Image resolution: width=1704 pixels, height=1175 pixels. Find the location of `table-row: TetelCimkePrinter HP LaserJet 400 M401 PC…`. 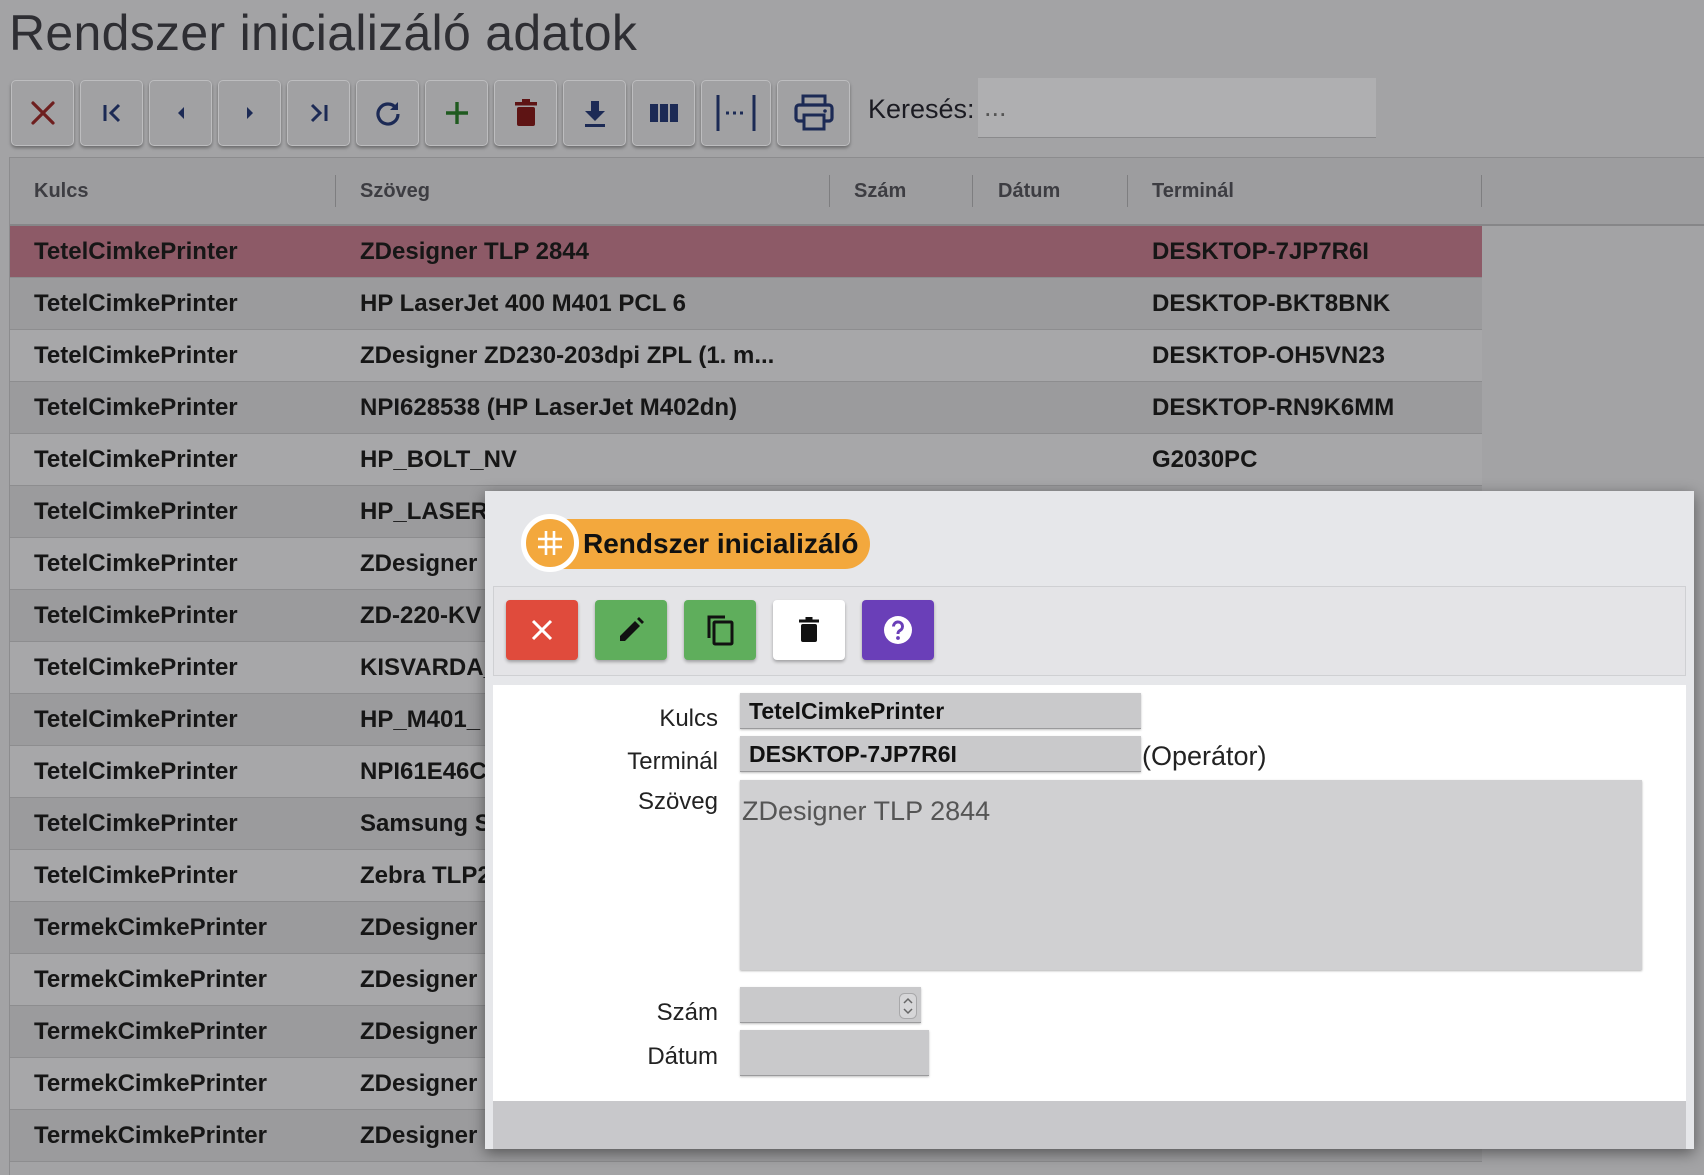

table-row: TetelCimkePrinter HP LaserJet 400 M401 PC… is located at coordinates (746, 304).